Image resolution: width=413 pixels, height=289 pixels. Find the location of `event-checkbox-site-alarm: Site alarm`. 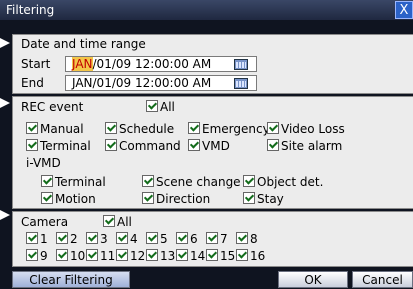

event-checkbox-site-alarm: Site alarm is located at coordinates (304, 146).